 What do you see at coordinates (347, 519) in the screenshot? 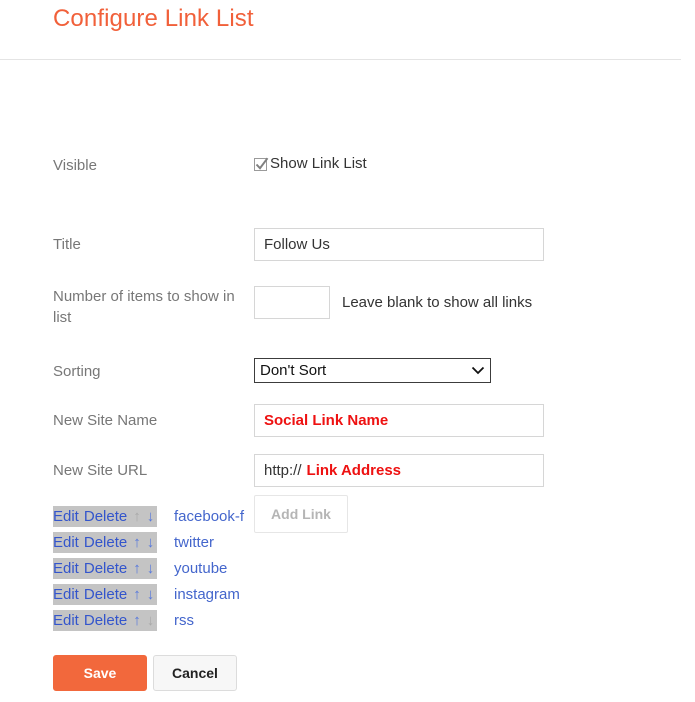
I see `link-list-row: Edit Delete ↑ ↓ facebook-f` at bounding box center [347, 519].